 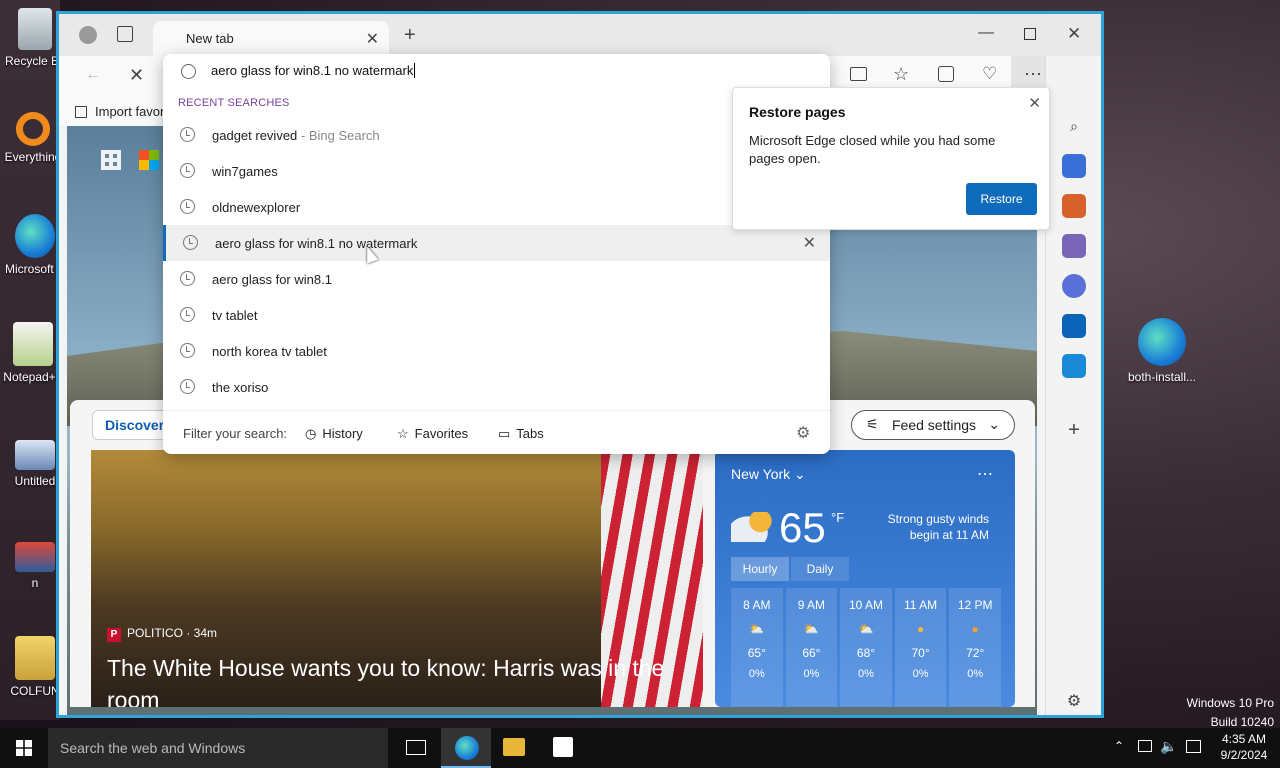 I want to click on suggestion-item: tv tablet, so click(x=496, y=315).